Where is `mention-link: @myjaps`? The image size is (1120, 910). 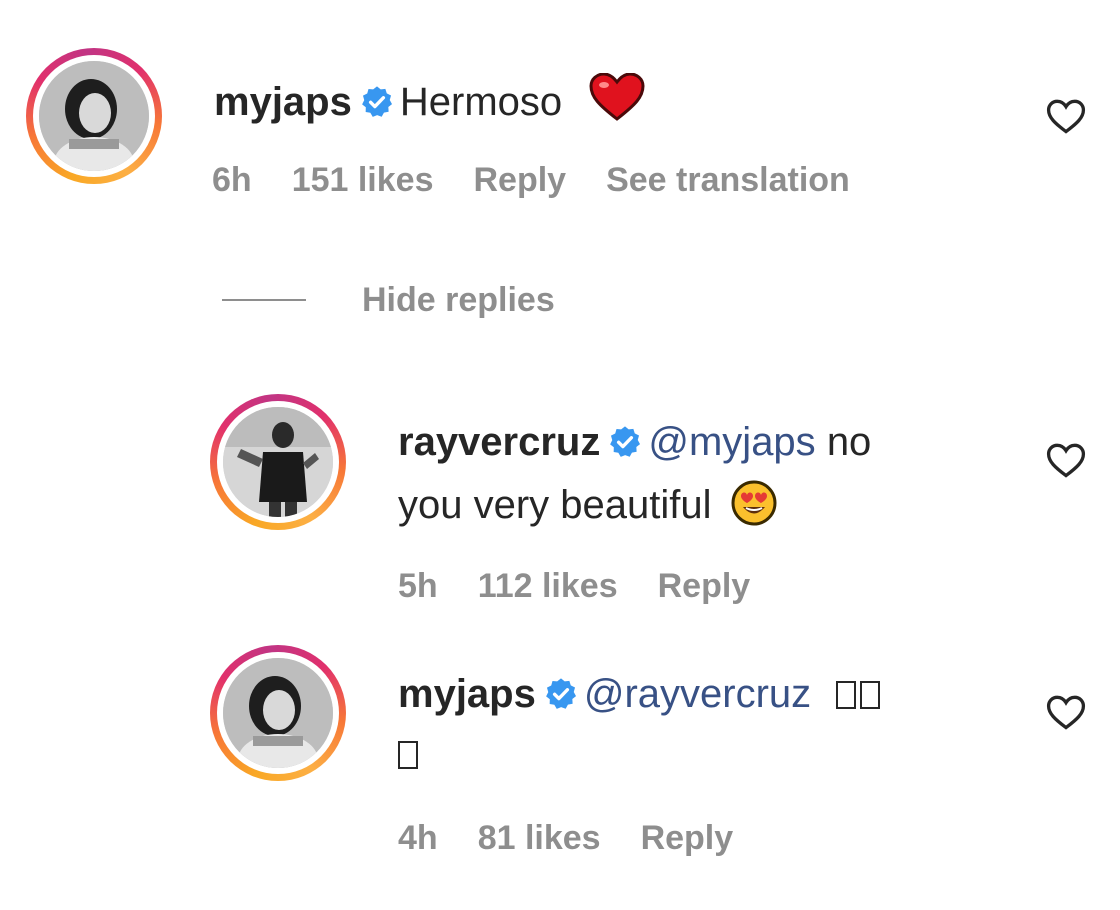 mention-link: @myjaps is located at coordinates (731, 442).